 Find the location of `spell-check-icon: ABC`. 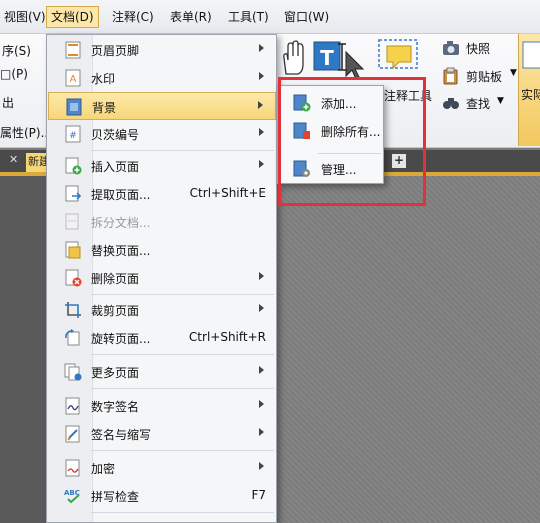

spell-check-icon: ABC is located at coordinates (72, 496).